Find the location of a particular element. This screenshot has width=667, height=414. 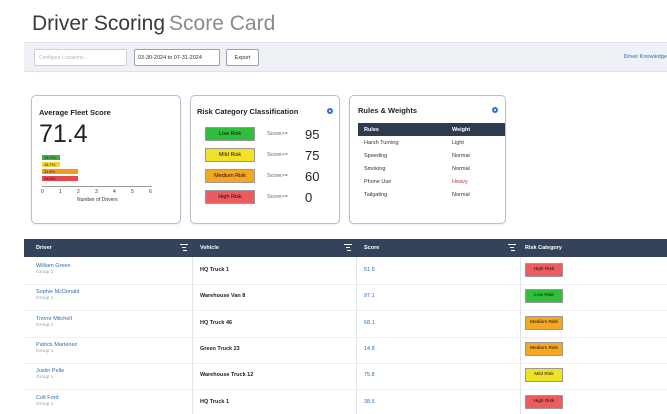

chart-tick-5: 5 is located at coordinates (132, 192).